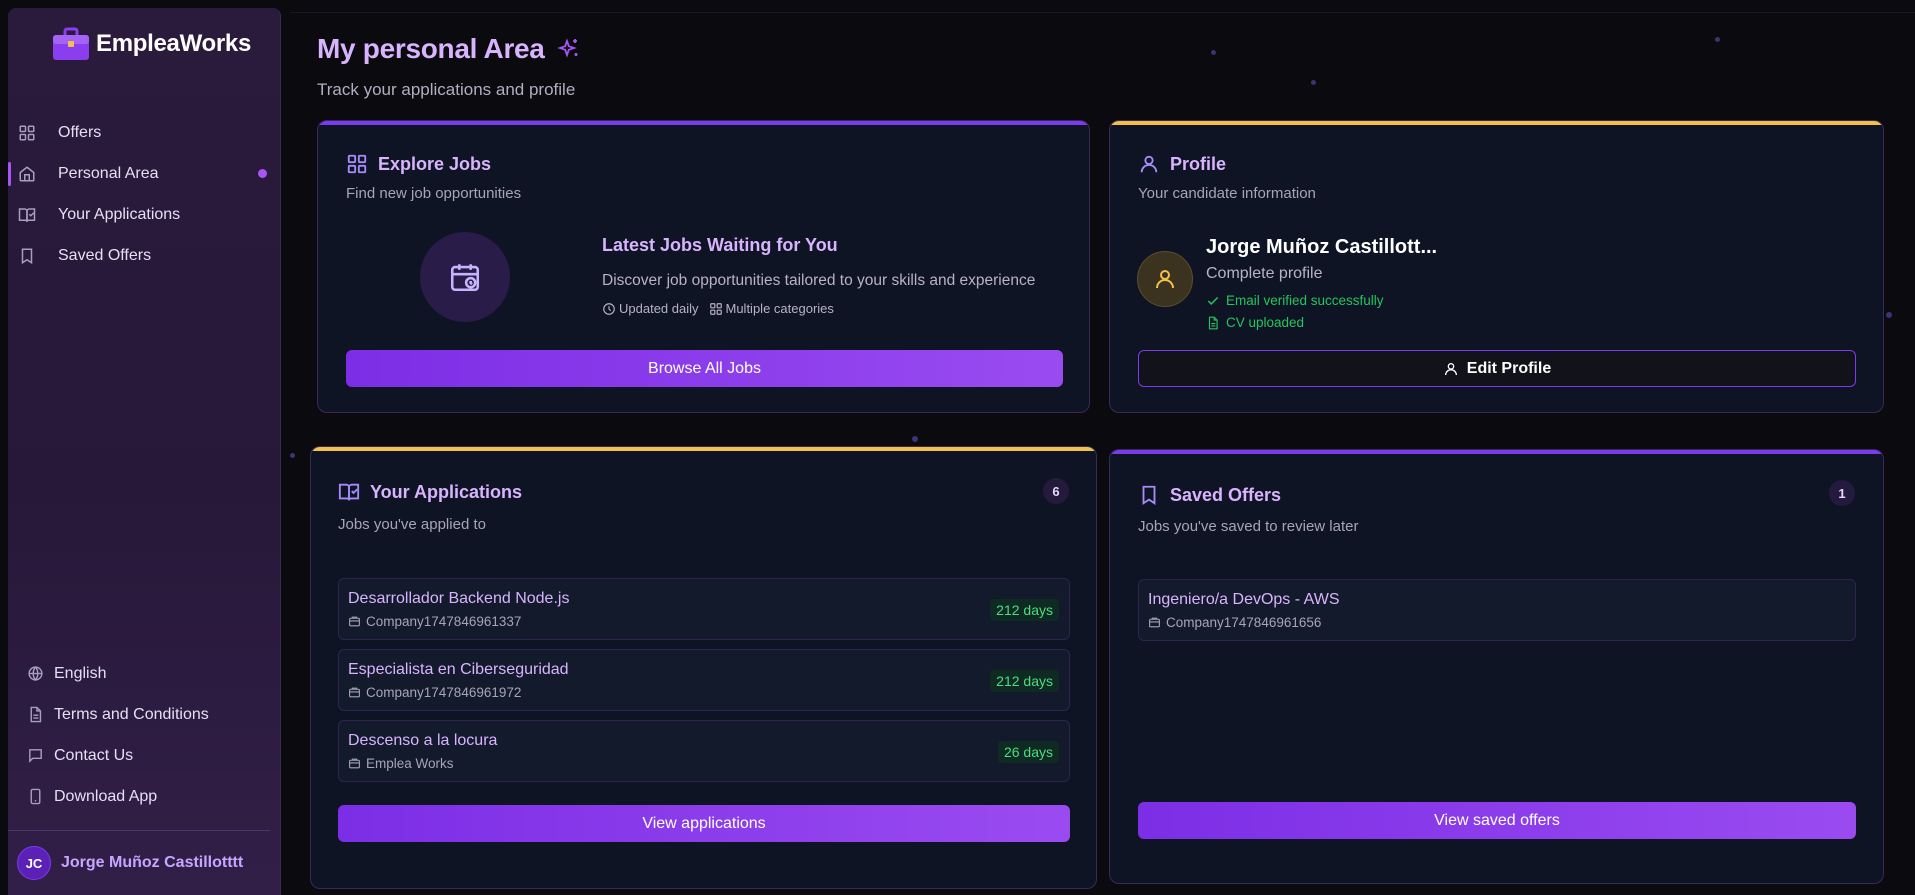 The image size is (1915, 895). Describe the element at coordinates (1227, 193) in the screenshot. I see `card-subtitle: Your candidate information` at that location.